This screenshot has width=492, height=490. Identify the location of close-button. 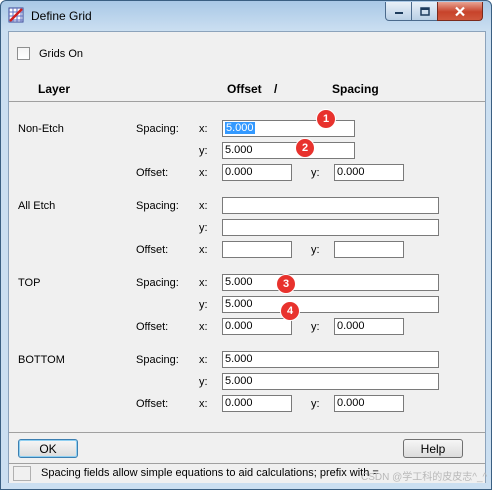
(460, 11).